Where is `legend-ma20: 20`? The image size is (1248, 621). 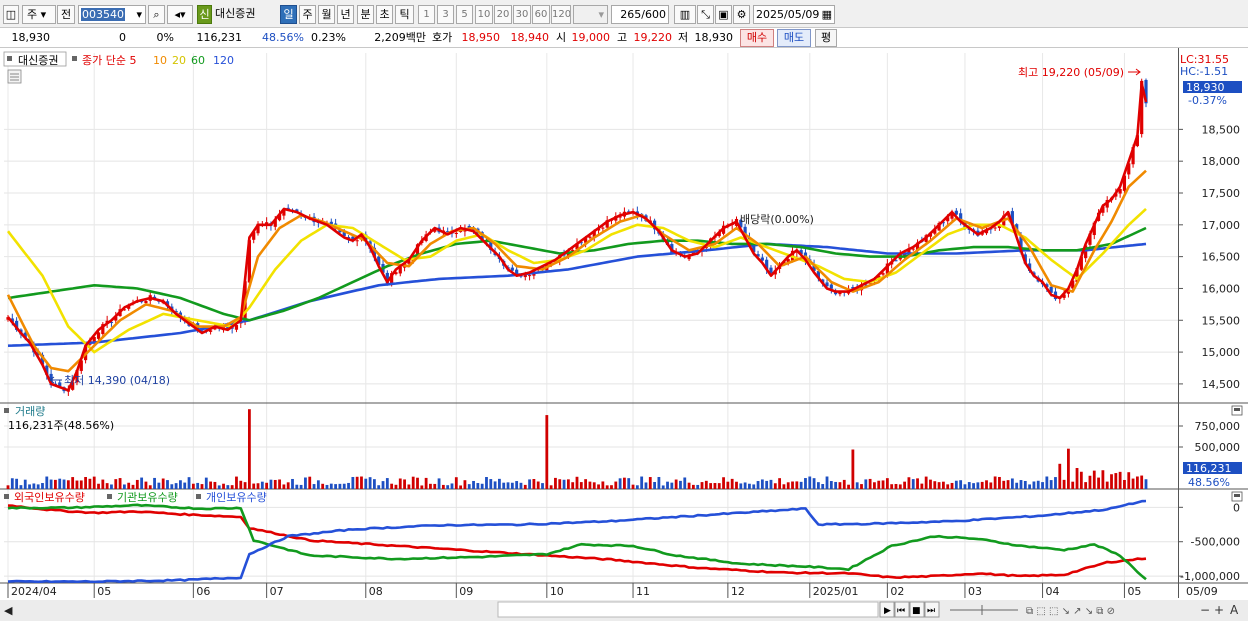 legend-ma20: 20 is located at coordinates (179, 60).